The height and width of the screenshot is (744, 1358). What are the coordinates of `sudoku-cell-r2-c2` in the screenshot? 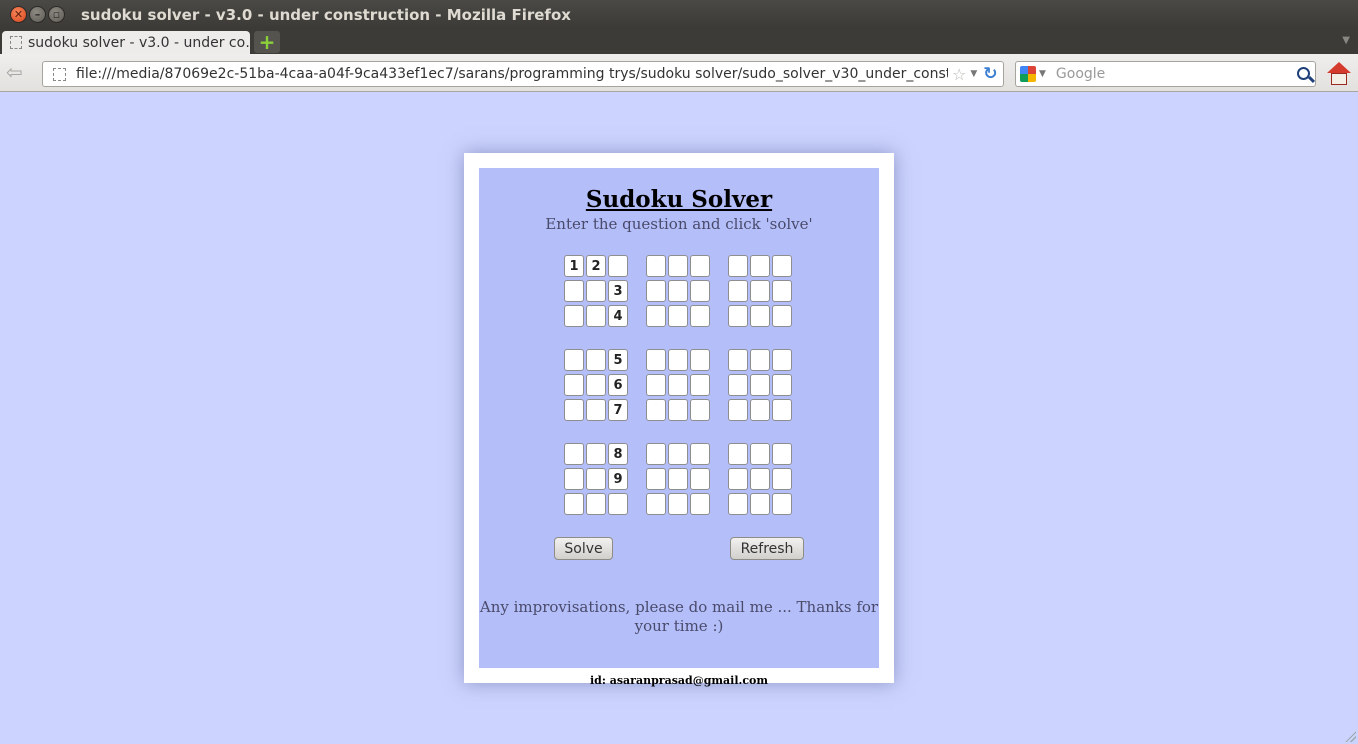 It's located at (596, 291).